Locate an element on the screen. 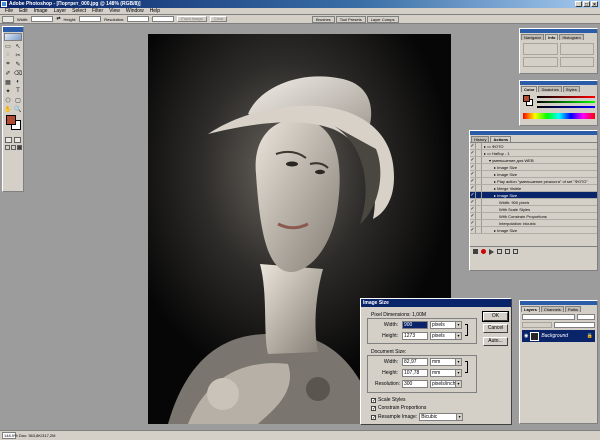  action-row: ✓ With Constrain Proportions is located at coordinates (533, 216).